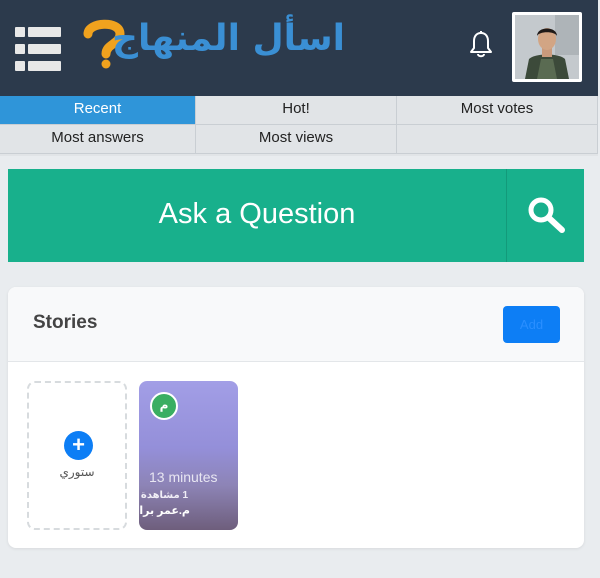 The width and height of the screenshot is (600, 578). I want to click on person-photo-icon, so click(547, 47).